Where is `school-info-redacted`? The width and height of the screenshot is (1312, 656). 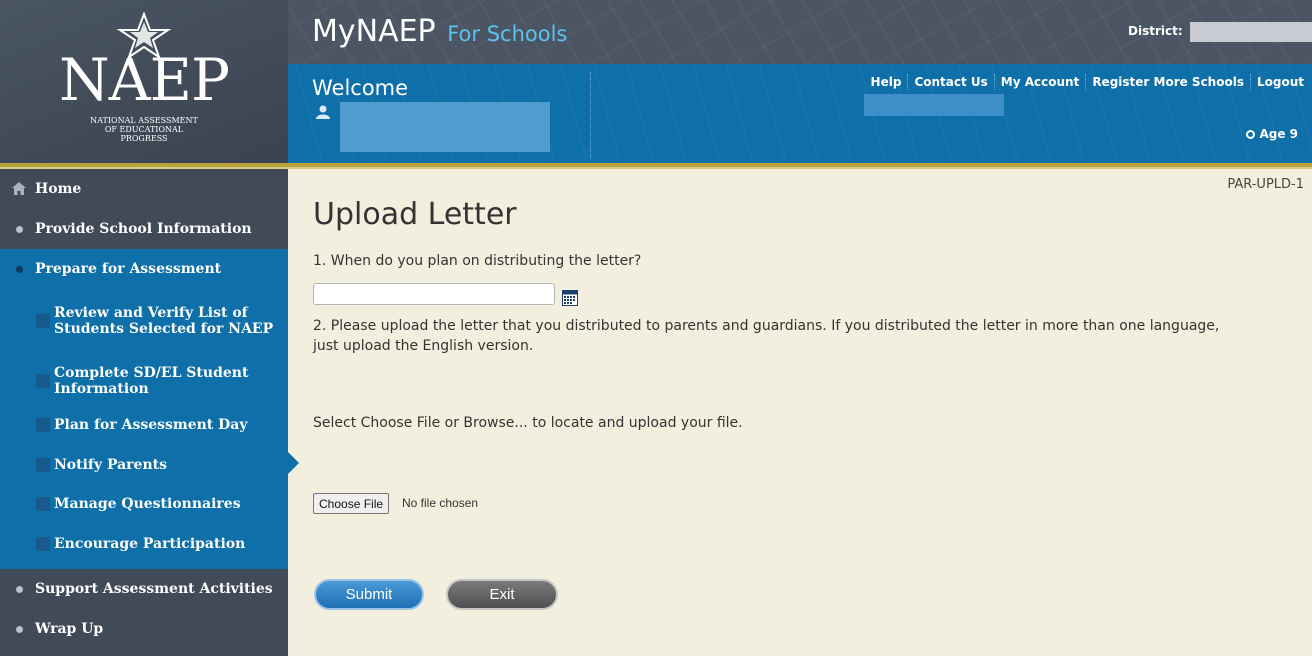
school-info-redacted is located at coordinates (934, 105).